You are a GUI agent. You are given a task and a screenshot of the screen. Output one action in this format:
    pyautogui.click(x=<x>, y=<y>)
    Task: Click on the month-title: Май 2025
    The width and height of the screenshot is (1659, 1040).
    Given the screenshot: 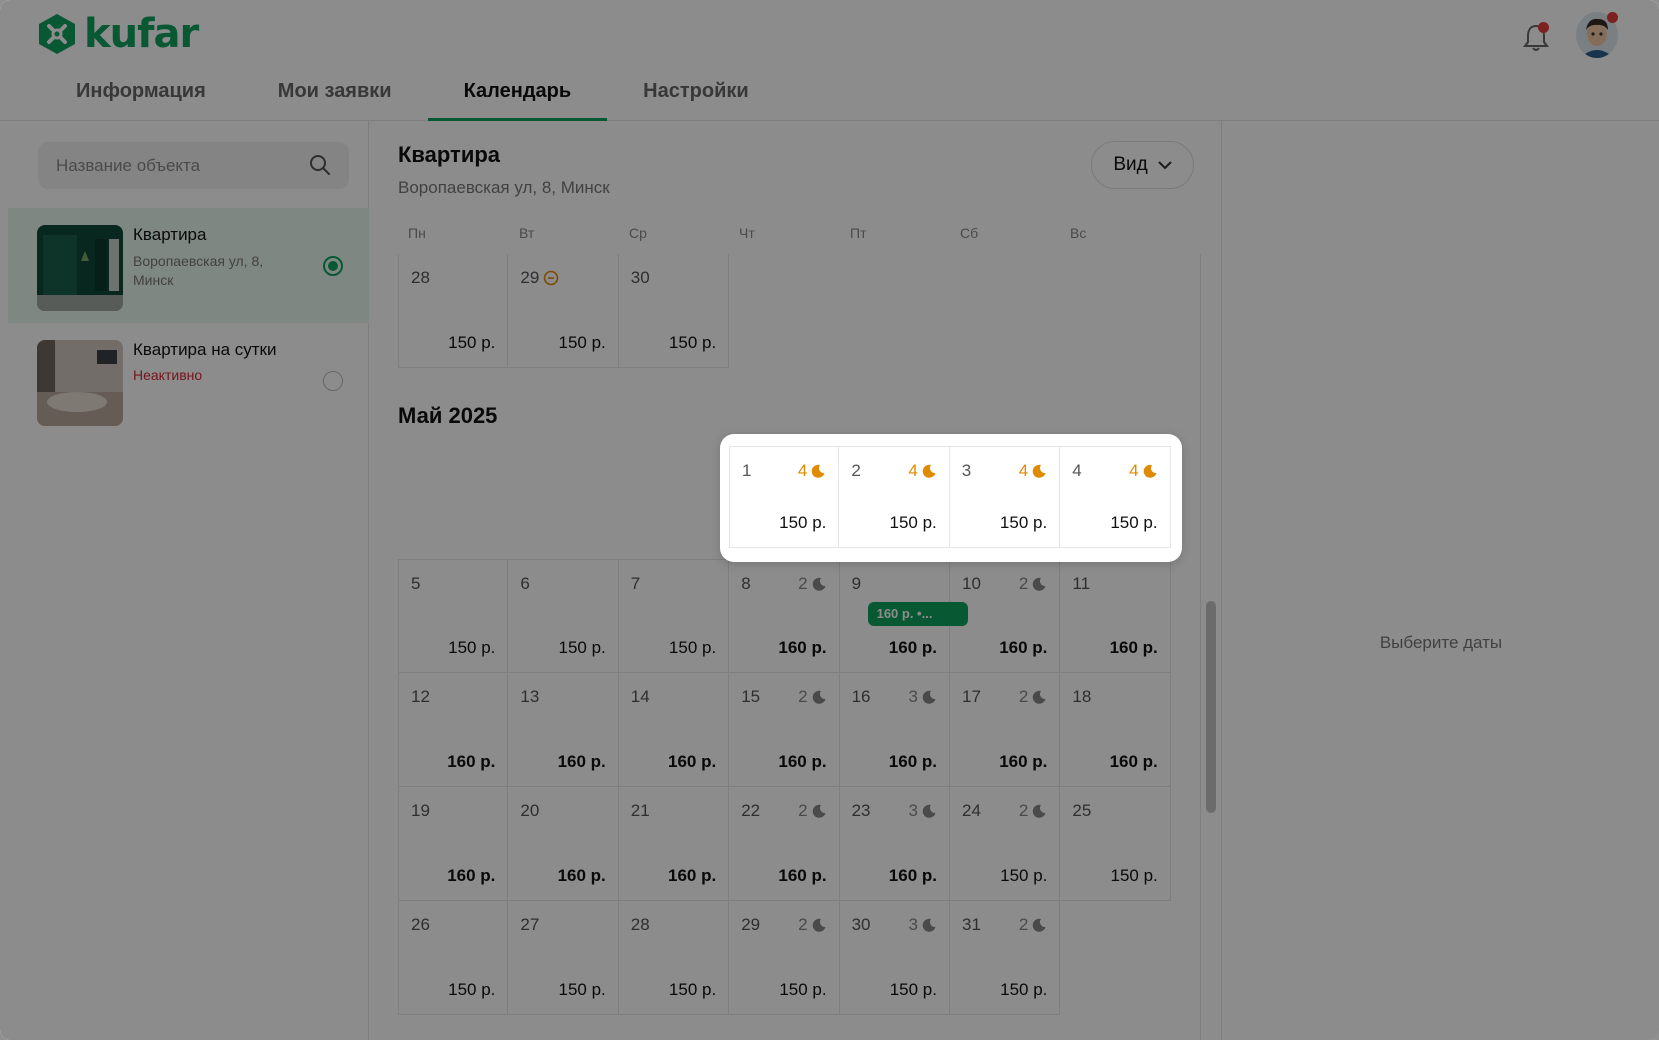 What is the action you would take?
    pyautogui.click(x=448, y=415)
    